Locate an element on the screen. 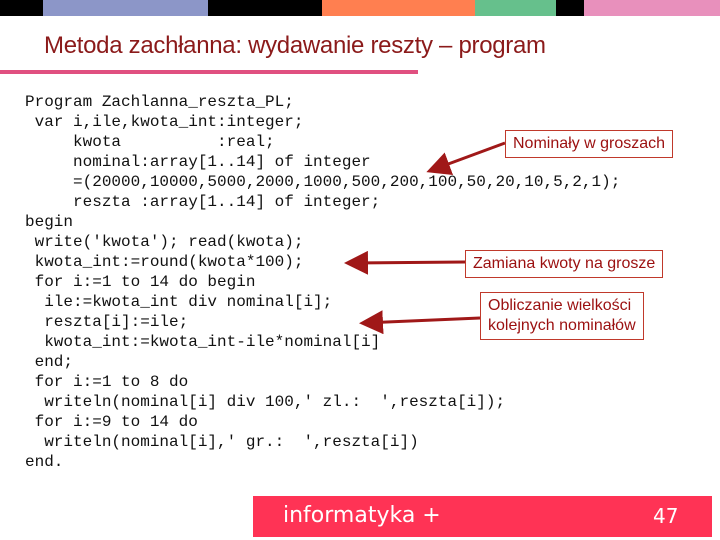 The height and width of the screenshot is (540, 720). code-line: for i:=1 to 8 do is located at coordinates (107, 382).